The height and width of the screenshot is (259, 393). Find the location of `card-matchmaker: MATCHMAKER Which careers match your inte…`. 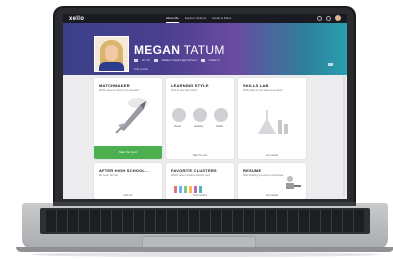

card-matchmaker: MATCHMAKER Which careers match your inte… is located at coordinates (128, 118).